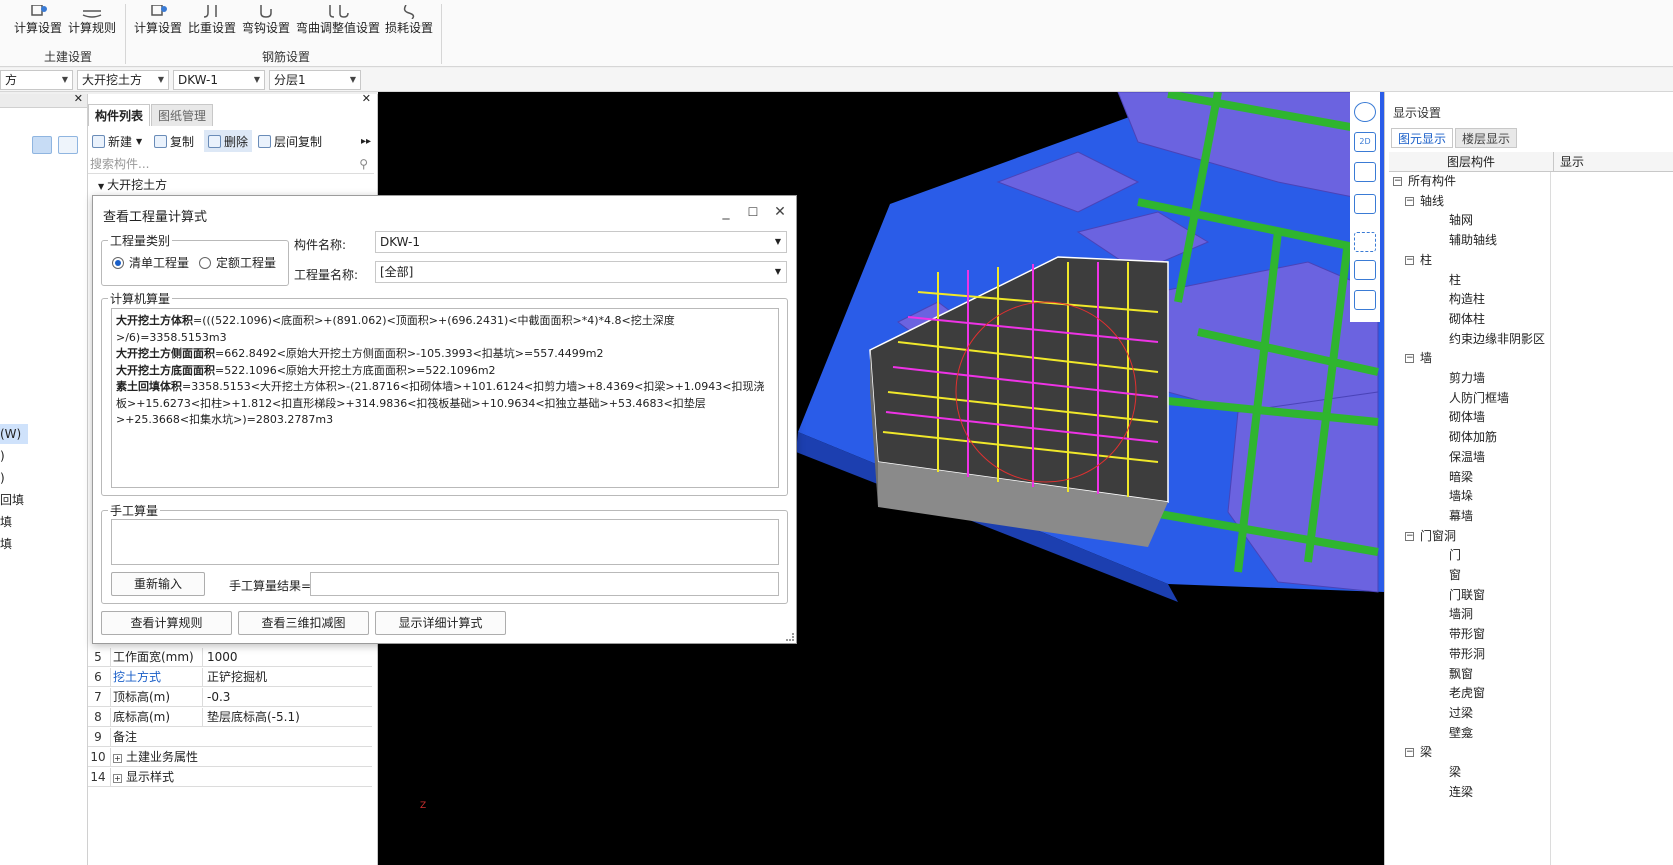 The width and height of the screenshot is (1673, 865). What do you see at coordinates (1456, 417) in the screenshot?
I see `layer-tree-item: 砌体墙` at bounding box center [1456, 417].